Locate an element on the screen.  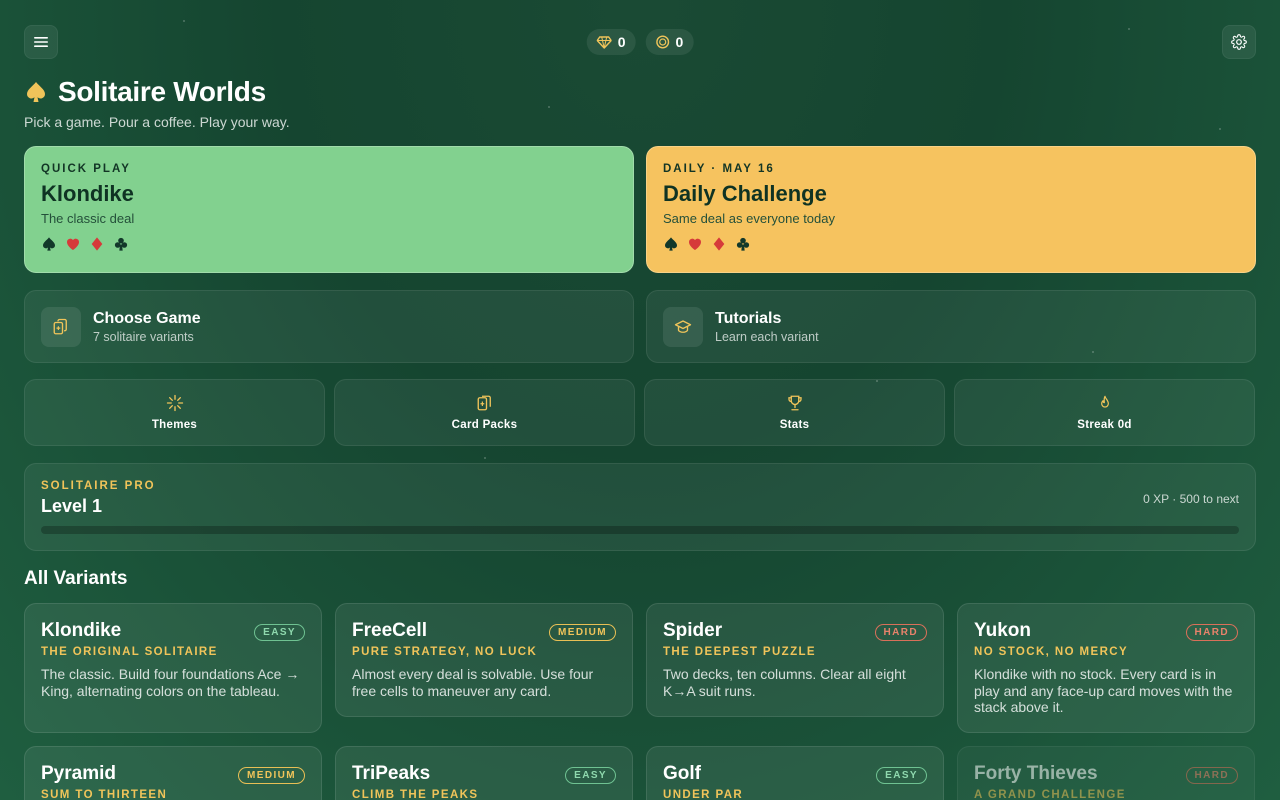
variant-tagline: NO STOCK, NO MERCY is located at coordinates (1051, 652).